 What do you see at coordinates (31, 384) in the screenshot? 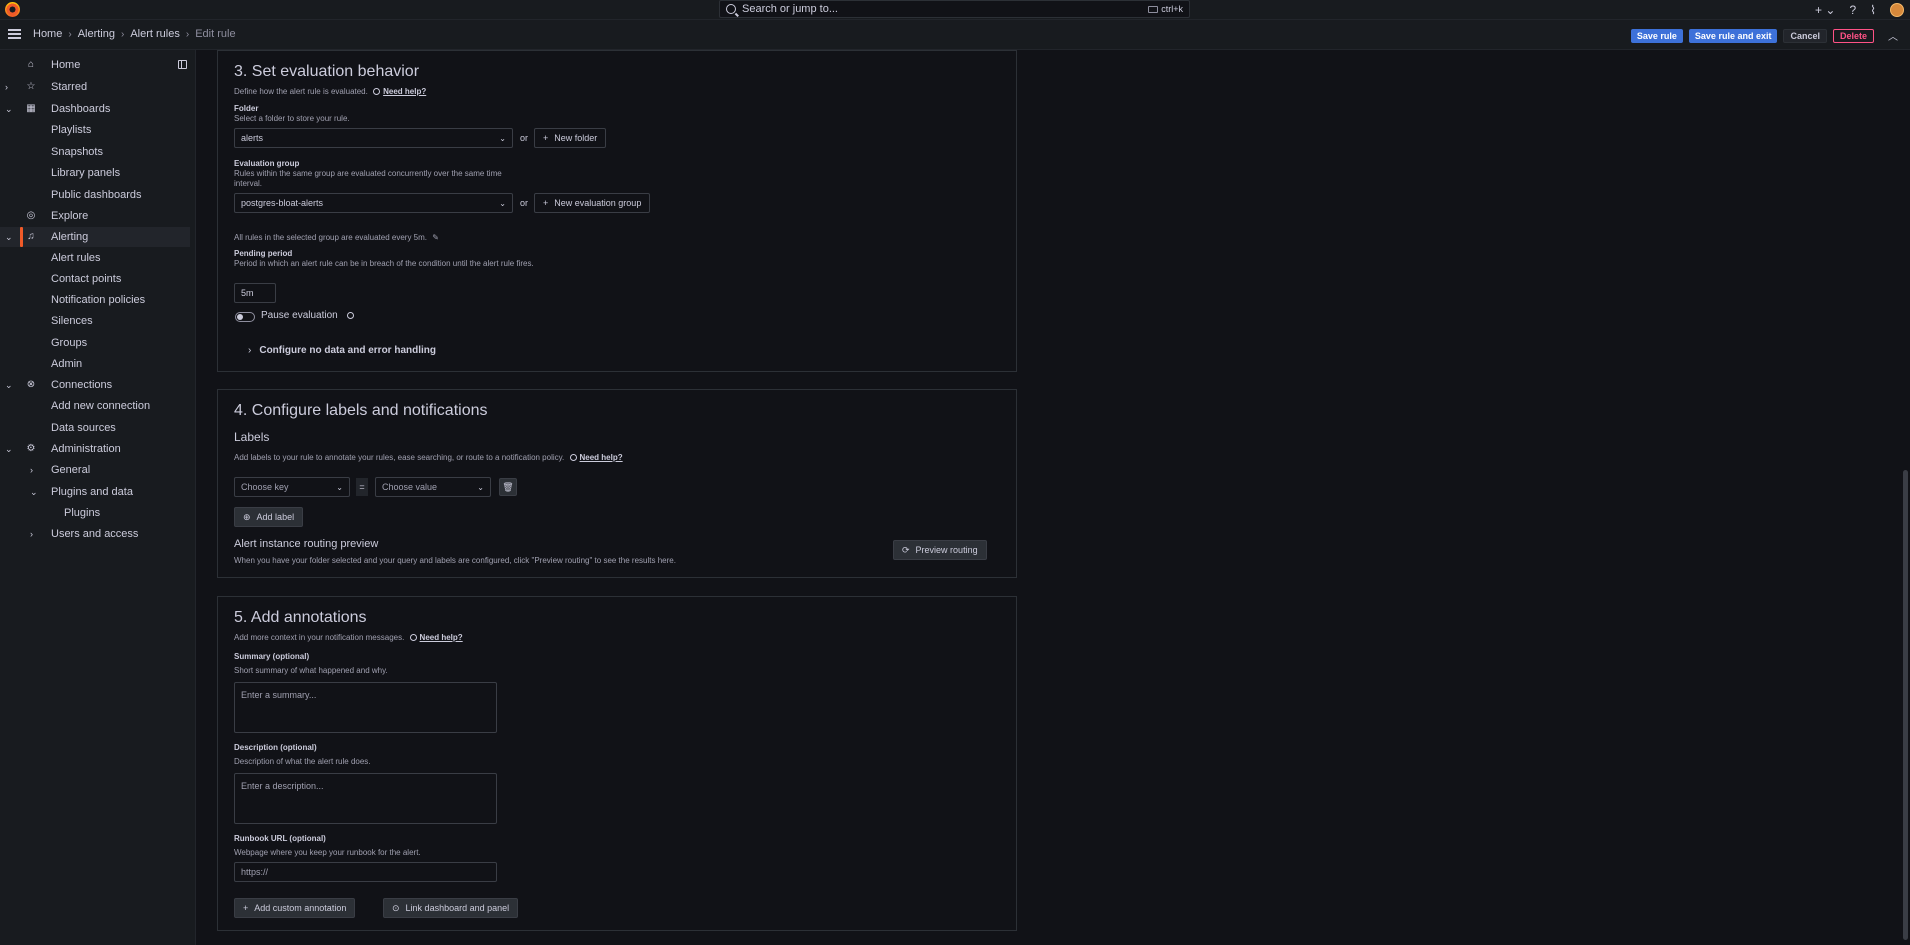
I see `link-icon: ⊗` at bounding box center [31, 384].